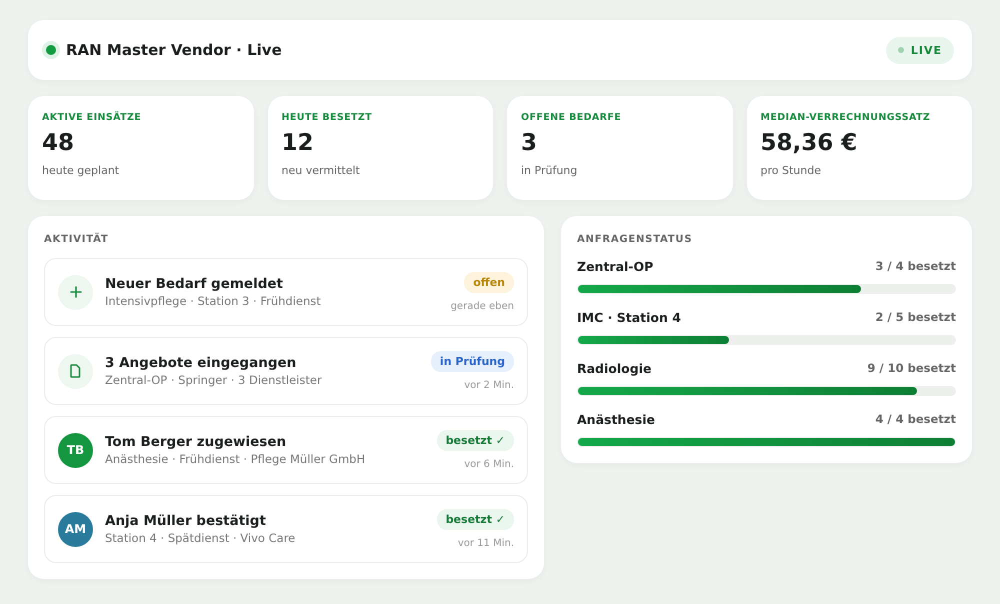 This screenshot has width=1000, height=604. I want to click on activity-detail: Zentral-OP · Springer · 3 Dienstleister, so click(213, 380).